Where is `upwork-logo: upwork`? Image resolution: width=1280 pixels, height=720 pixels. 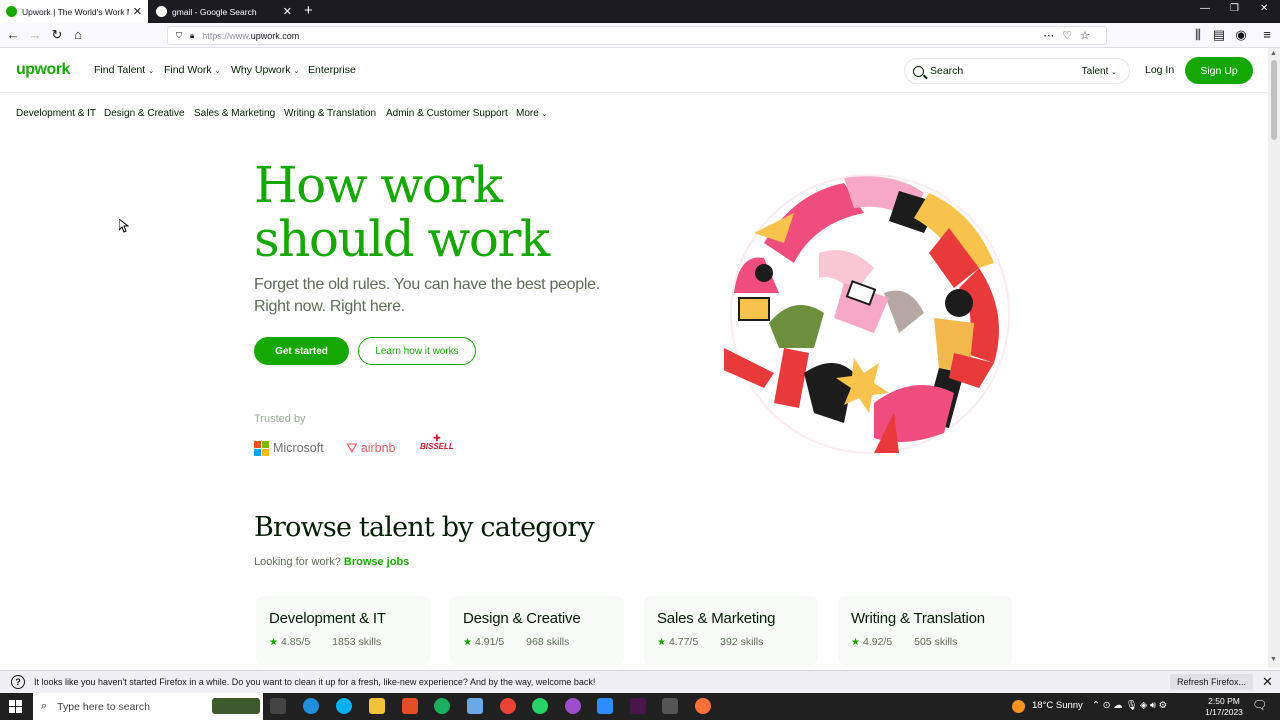
upwork-logo: upwork is located at coordinates (43, 70).